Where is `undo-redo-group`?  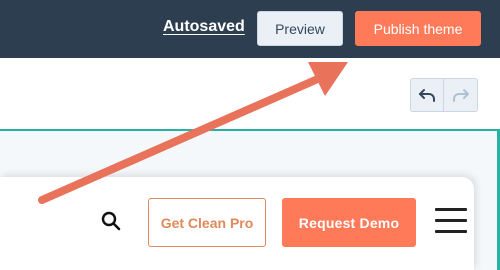 undo-redo-group is located at coordinates (444, 95).